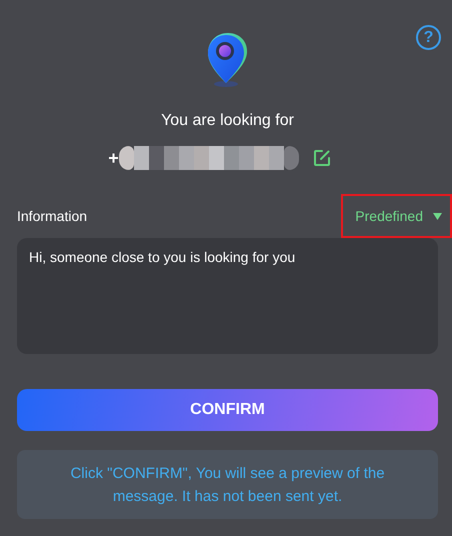 The image size is (452, 536). What do you see at coordinates (52, 216) in the screenshot?
I see `information-label: Information` at bounding box center [52, 216].